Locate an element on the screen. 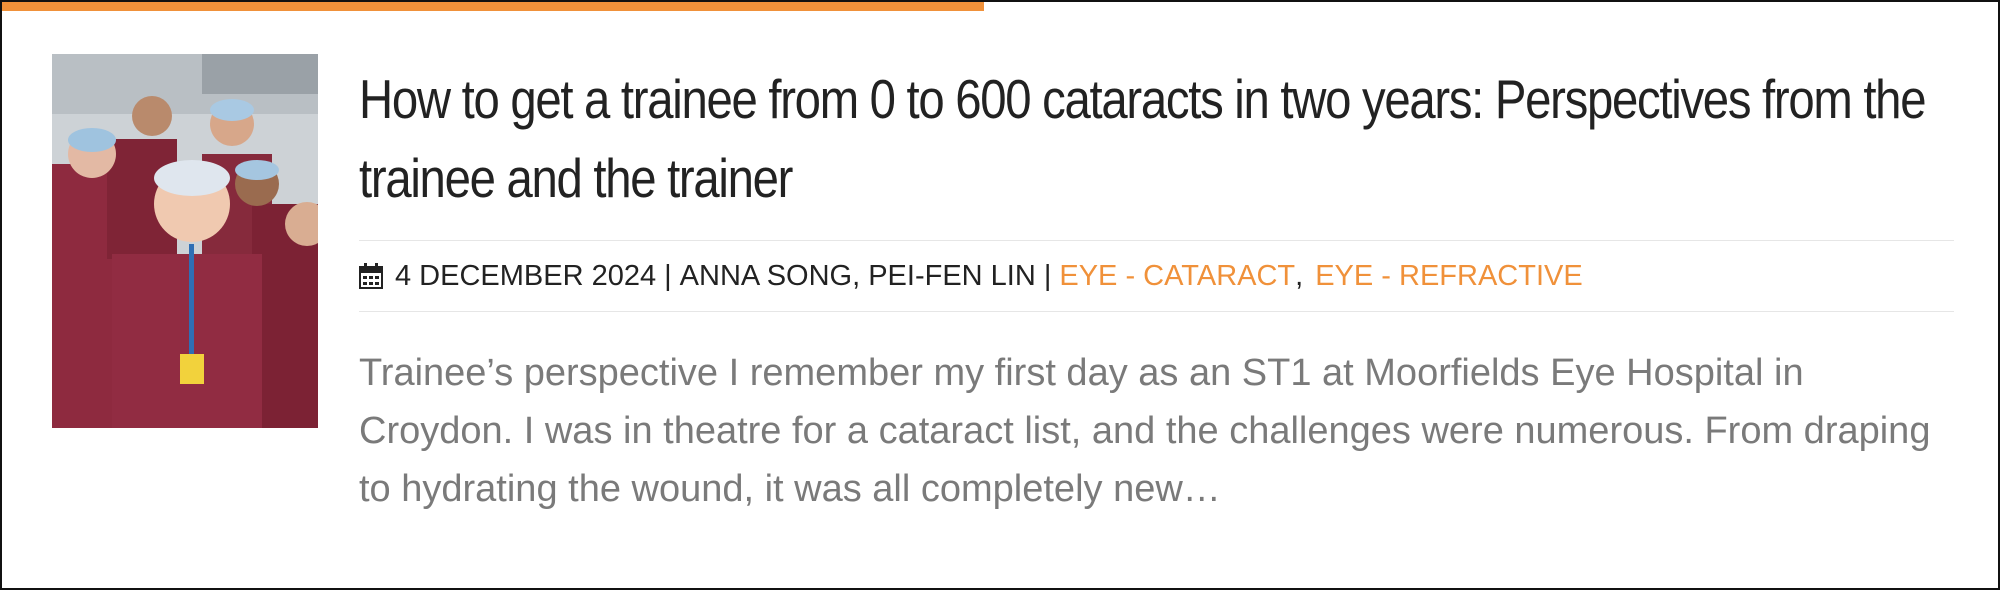 Image resolution: width=2000 pixels, height=590 pixels. calendar-icon is located at coordinates (371, 276).